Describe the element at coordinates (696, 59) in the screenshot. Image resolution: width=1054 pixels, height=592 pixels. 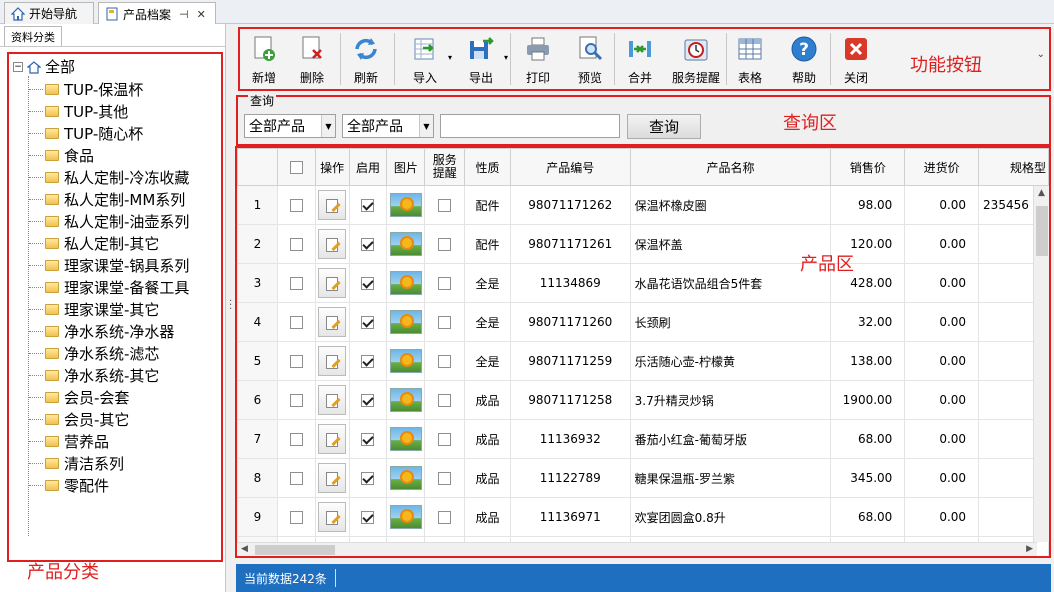
I see `service-reminder-button: 服务提醒` at that location.